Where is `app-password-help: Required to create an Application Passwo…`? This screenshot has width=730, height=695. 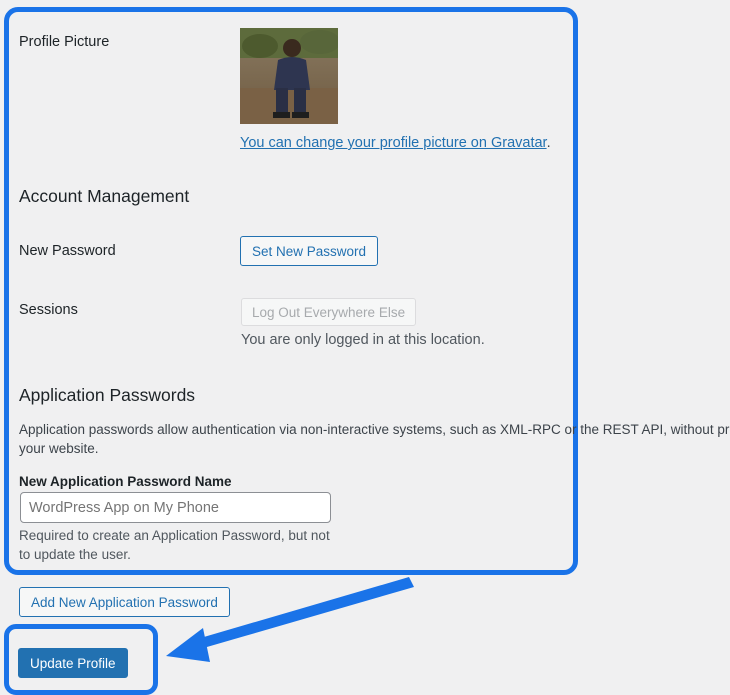
app-password-help: Required to create an Application Passwo… is located at coordinates (174, 545).